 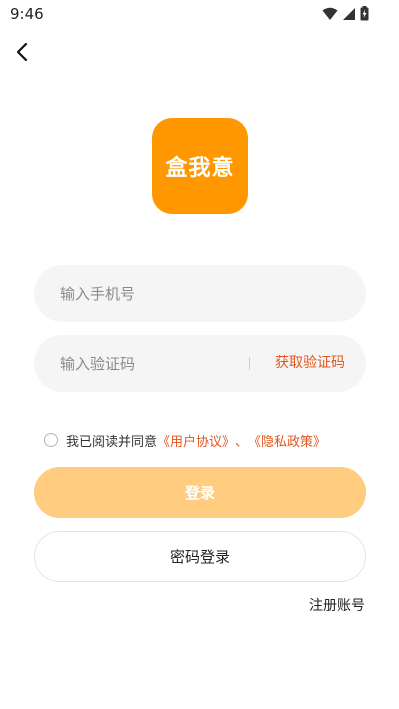 I want to click on code-divider, so click(x=249, y=363).